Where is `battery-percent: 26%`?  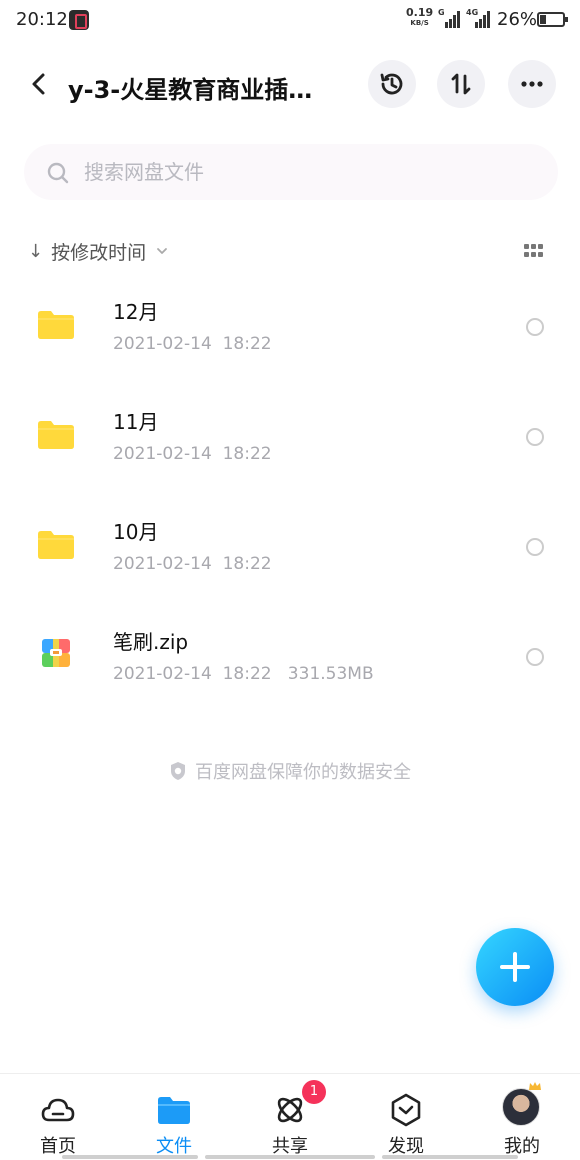 battery-percent: 26% is located at coordinates (517, 19).